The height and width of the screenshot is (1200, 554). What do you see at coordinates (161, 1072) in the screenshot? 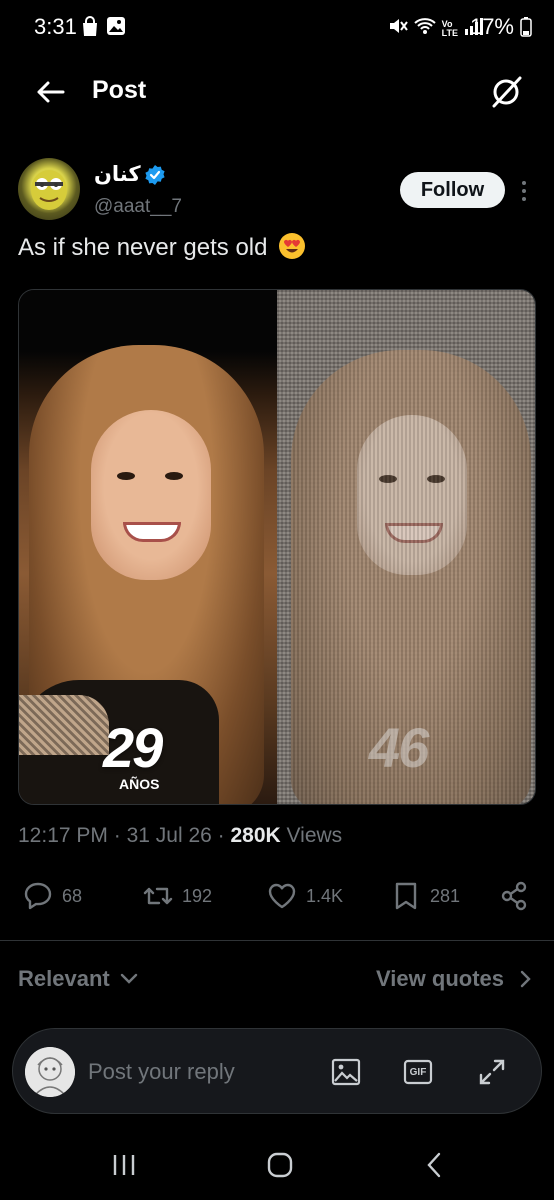
I see `reply-input: Post your reply` at bounding box center [161, 1072].